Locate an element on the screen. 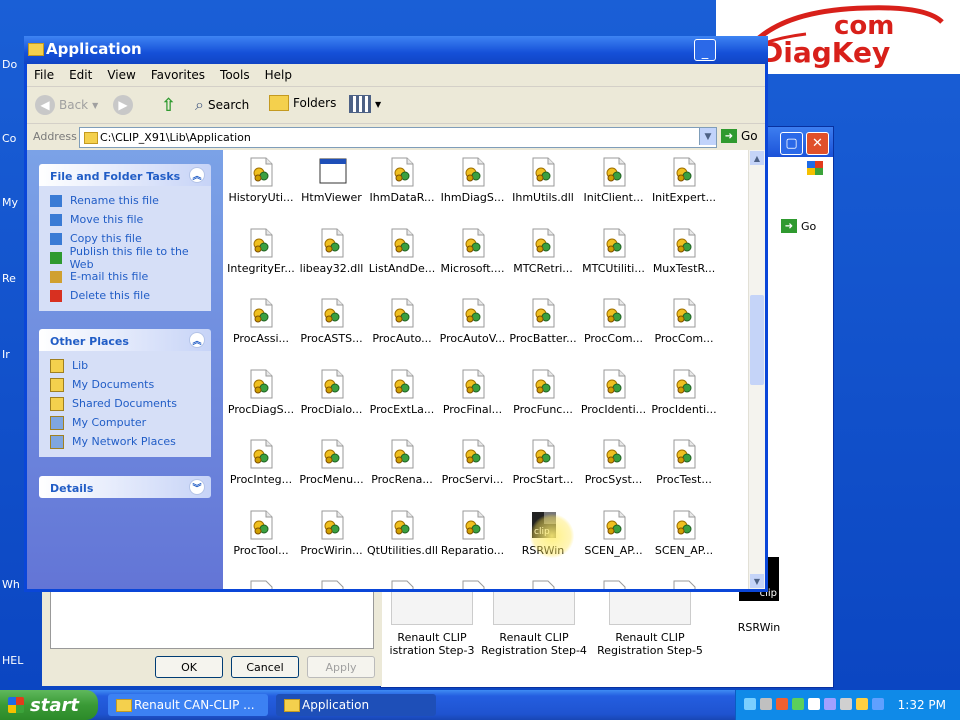 The width and height of the screenshot is (960, 720). other-place-item: Shared Documents is located at coordinates (125, 403).